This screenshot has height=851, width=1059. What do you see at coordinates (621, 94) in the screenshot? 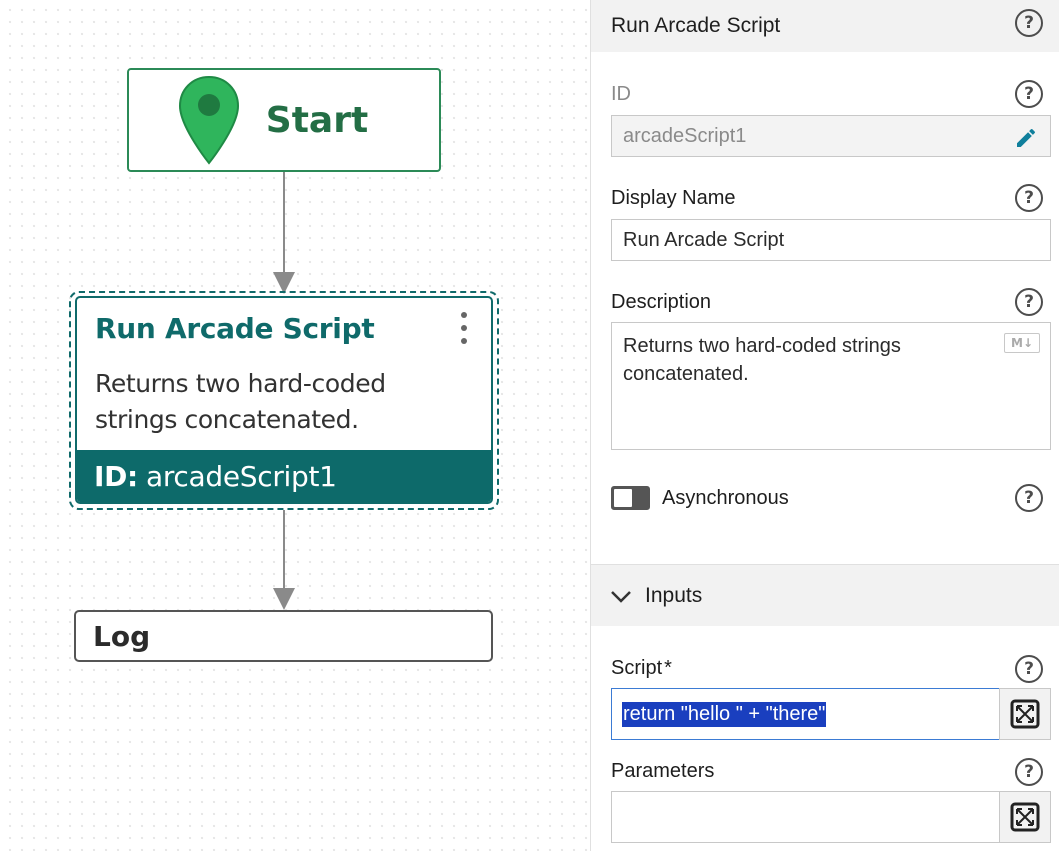
I see `id-label: ID` at bounding box center [621, 94].